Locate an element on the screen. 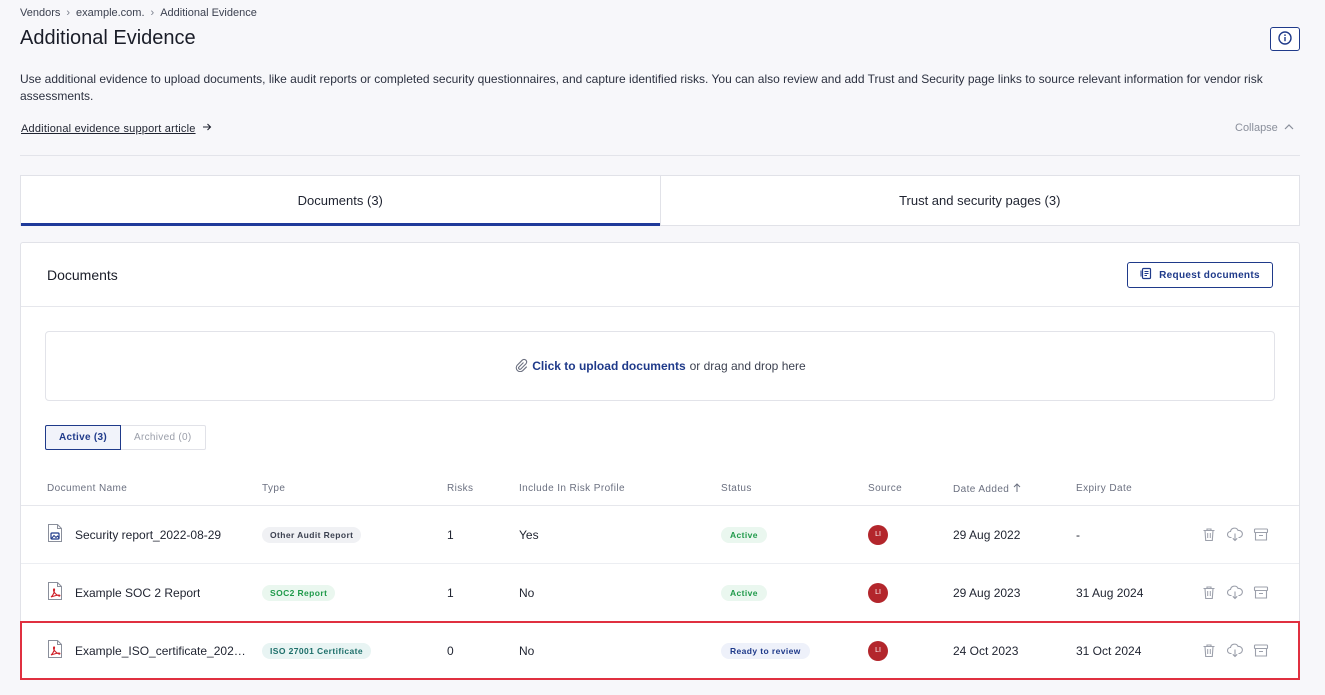 The width and height of the screenshot is (1325, 695). chevron-up-icon is located at coordinates (1289, 128).